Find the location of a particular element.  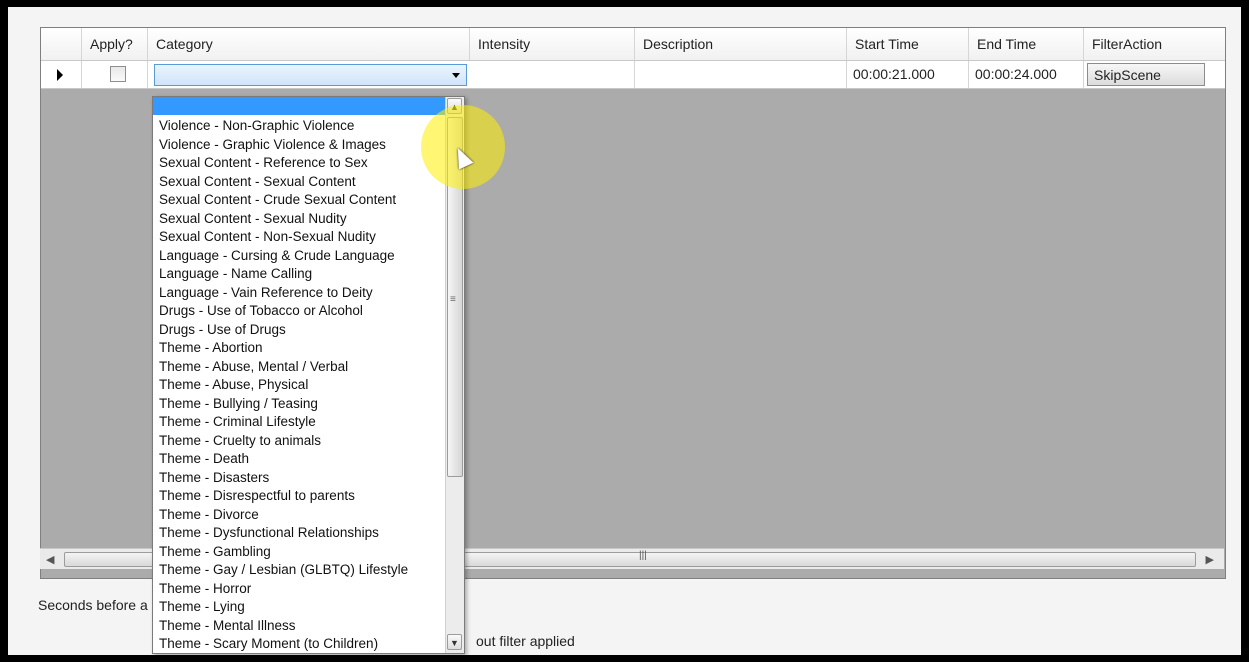

dropdown-option: Theme - Abuse, Physical is located at coordinates (302, 385).